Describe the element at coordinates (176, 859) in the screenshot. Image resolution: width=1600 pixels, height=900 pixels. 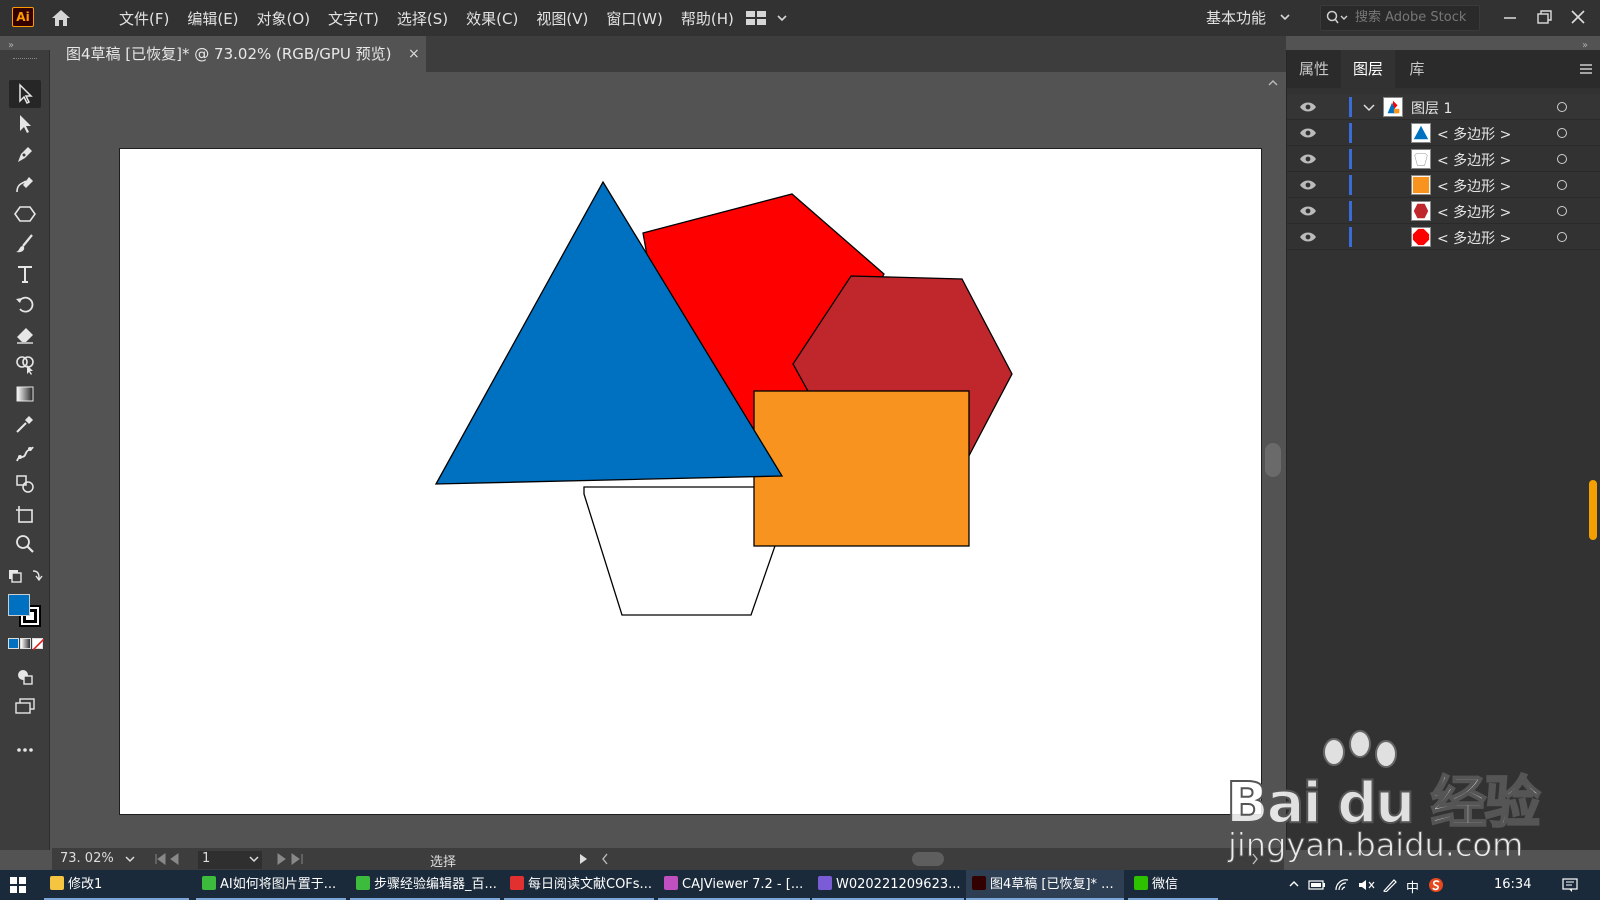
I see `first-previous-artboard-icon` at that location.